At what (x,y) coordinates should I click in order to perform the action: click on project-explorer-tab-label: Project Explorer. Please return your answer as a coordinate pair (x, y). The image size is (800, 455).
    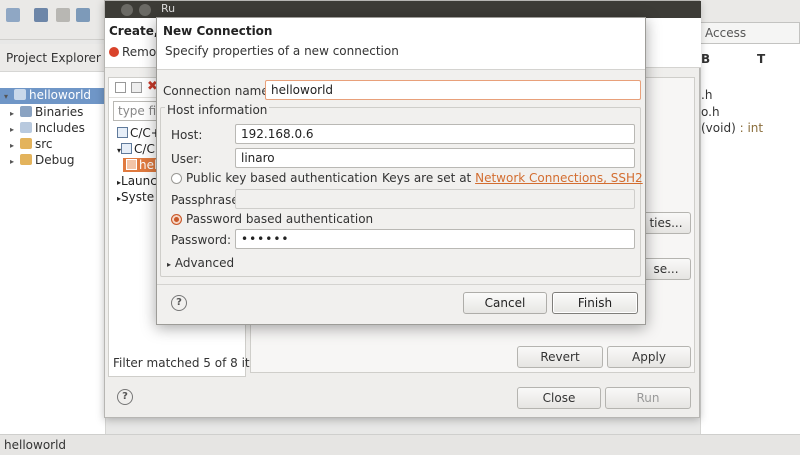
    Looking at the image, I should click on (53, 58).